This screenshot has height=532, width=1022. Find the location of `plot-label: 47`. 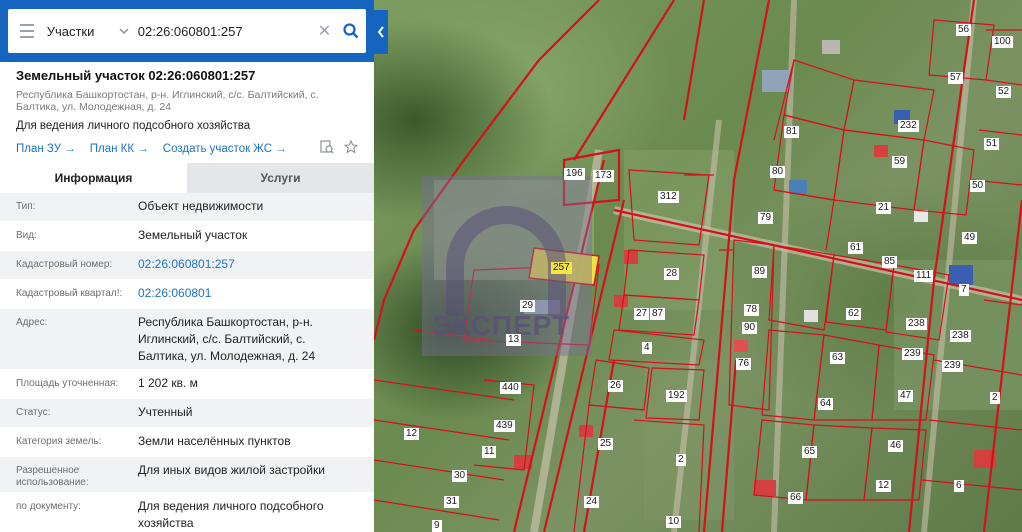

plot-label: 47 is located at coordinates (906, 396).